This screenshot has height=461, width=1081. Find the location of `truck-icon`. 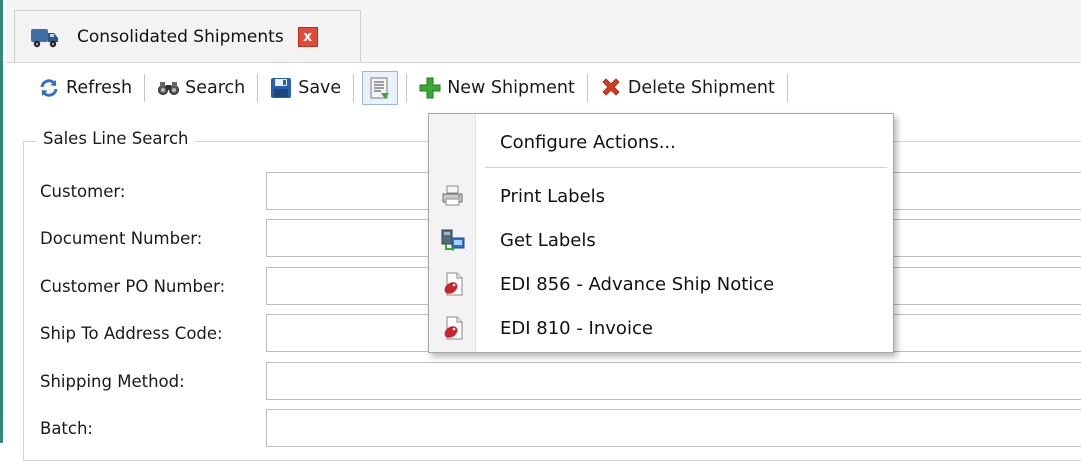

truck-icon is located at coordinates (44, 37).